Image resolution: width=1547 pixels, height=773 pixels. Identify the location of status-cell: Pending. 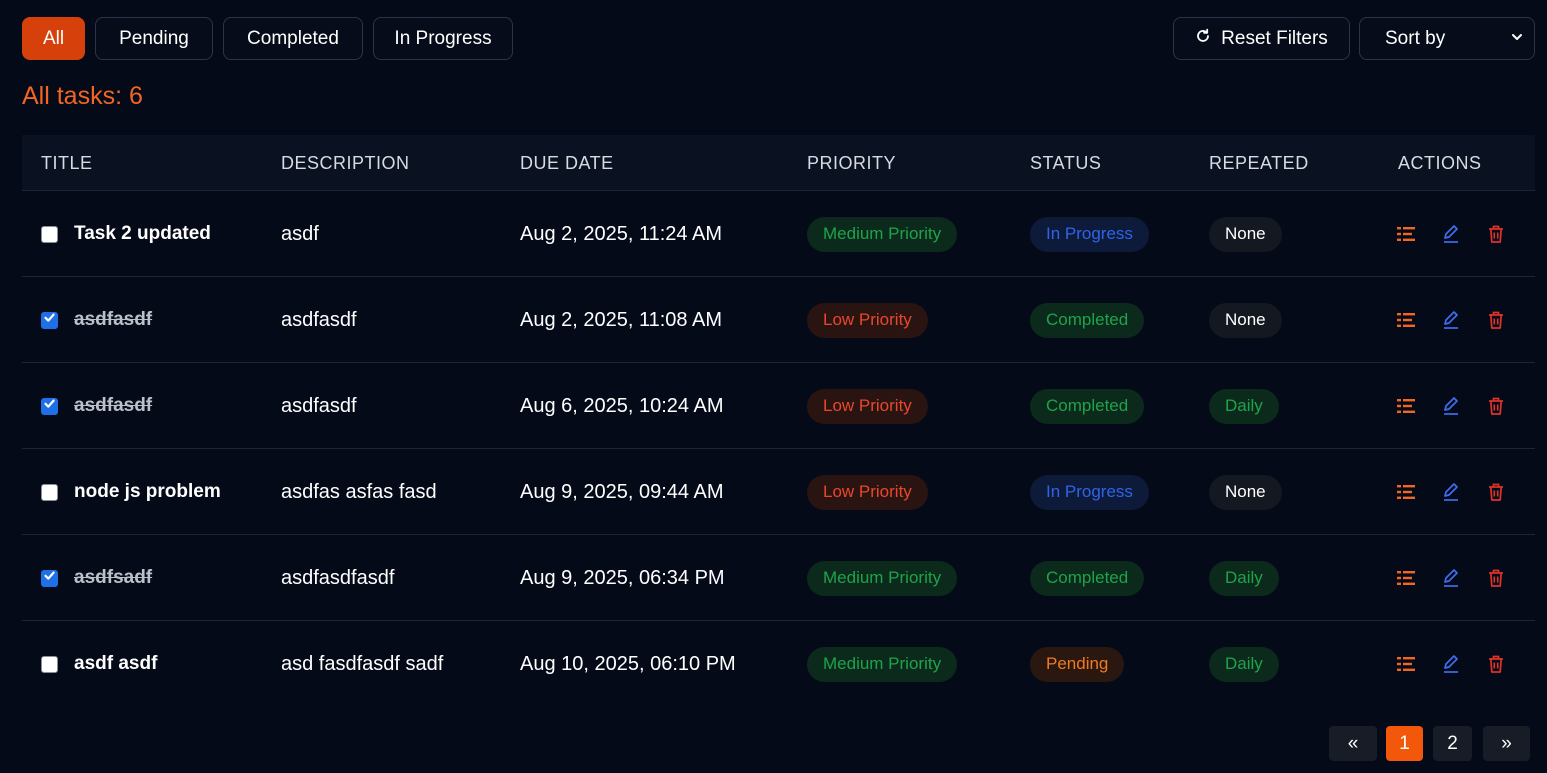
(1077, 664).